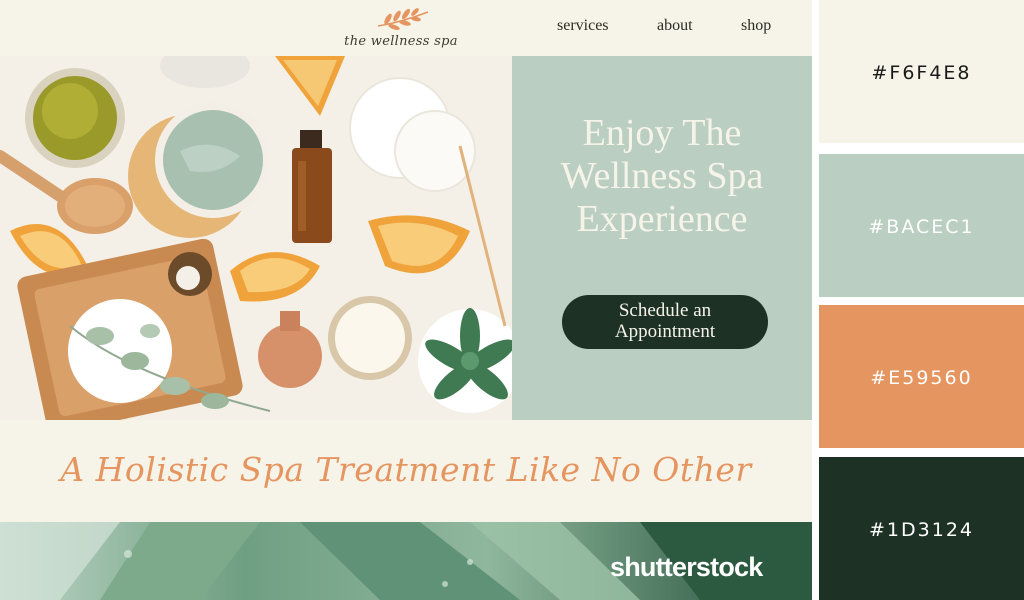  What do you see at coordinates (401, 41) in the screenshot?
I see `logo-text: the wellness spa` at bounding box center [401, 41].